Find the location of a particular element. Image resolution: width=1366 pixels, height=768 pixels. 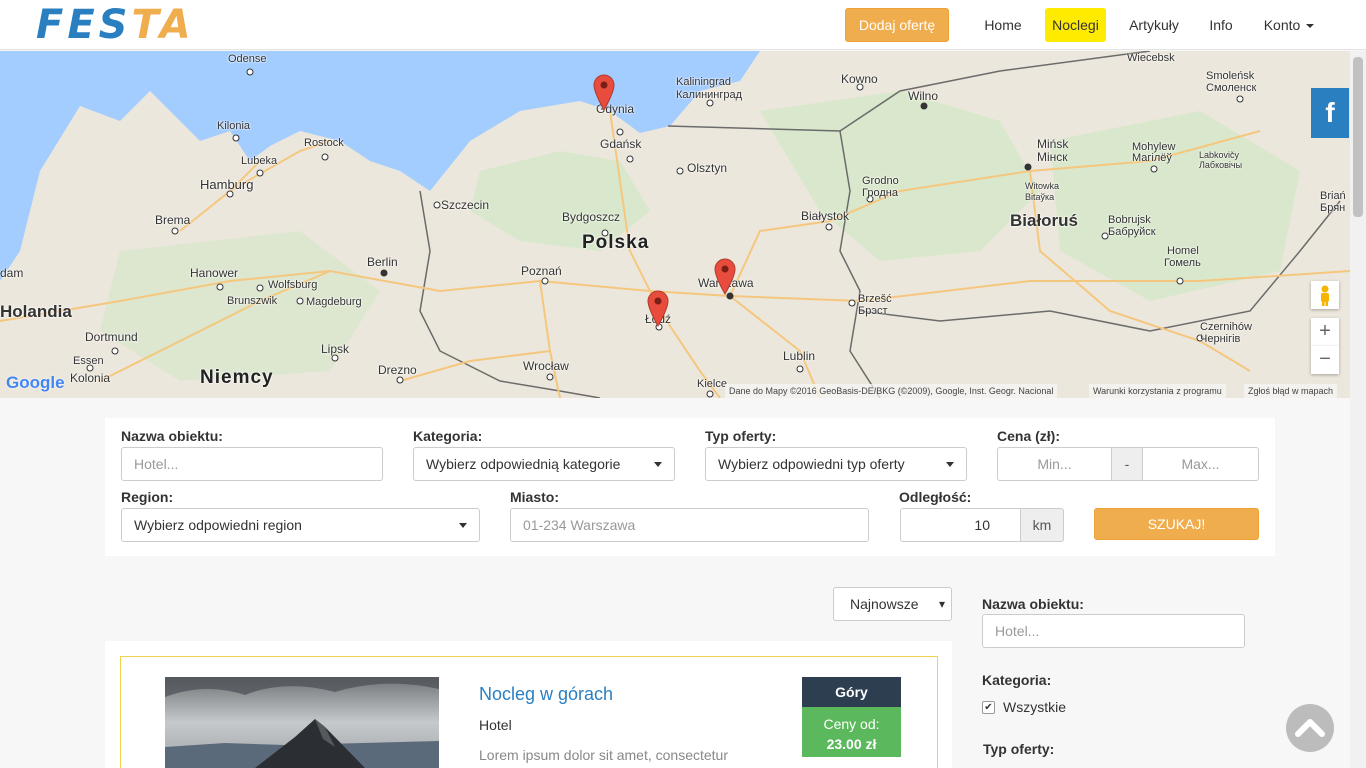

map-label-szczecin: Szczecin is located at coordinates (465, 205).